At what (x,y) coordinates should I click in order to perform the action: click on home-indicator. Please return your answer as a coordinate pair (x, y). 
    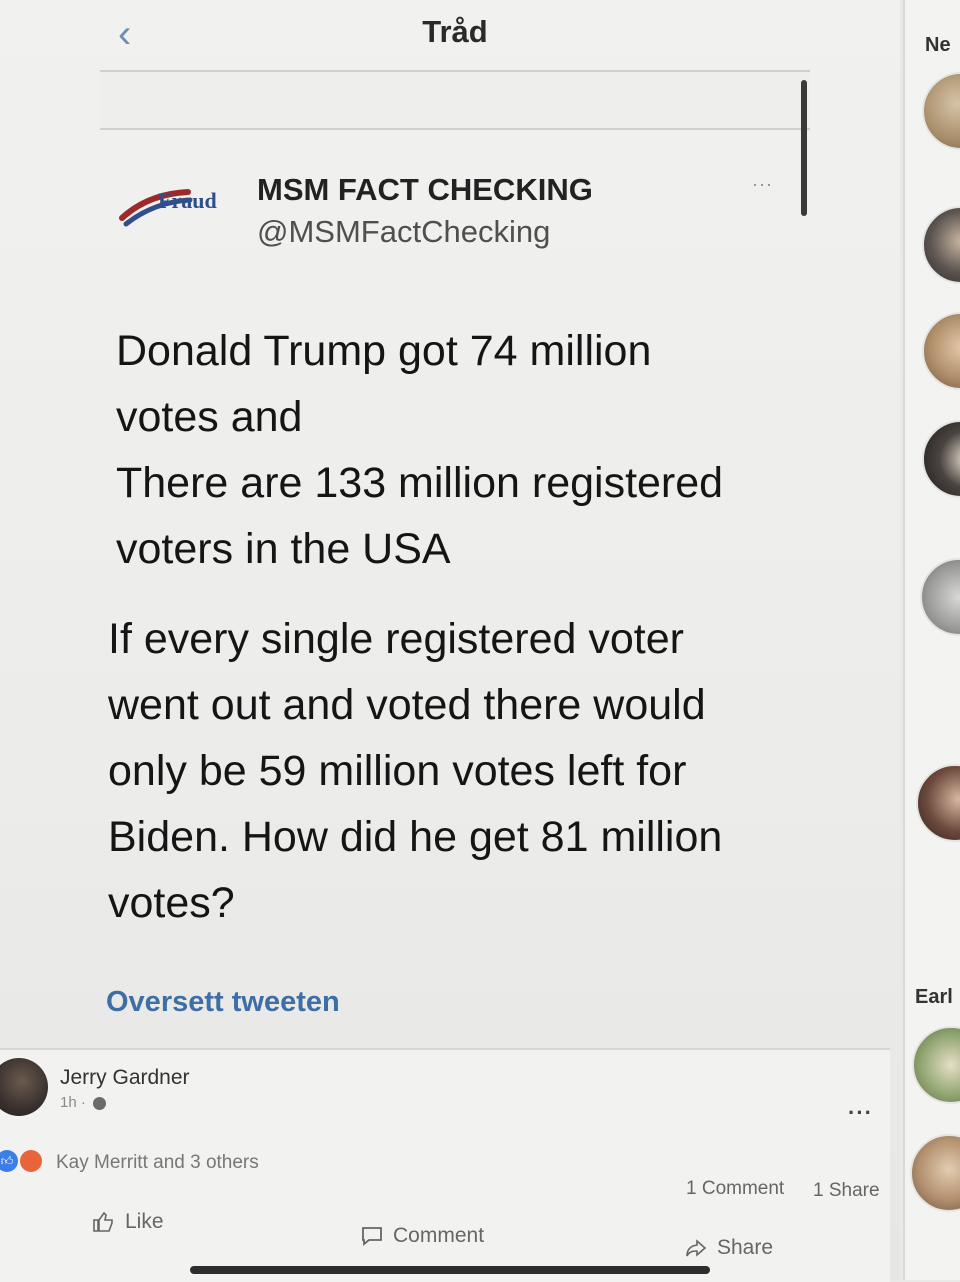
    Looking at the image, I should click on (450, 1270).